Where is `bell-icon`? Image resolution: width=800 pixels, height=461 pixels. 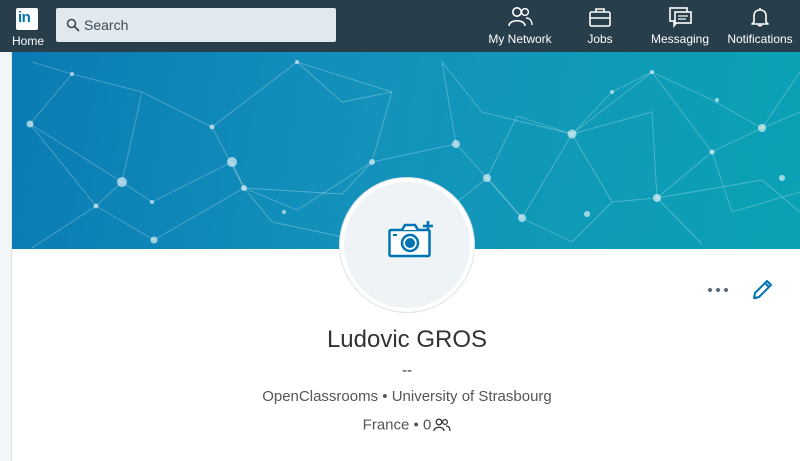
bell-icon is located at coordinates (760, 17).